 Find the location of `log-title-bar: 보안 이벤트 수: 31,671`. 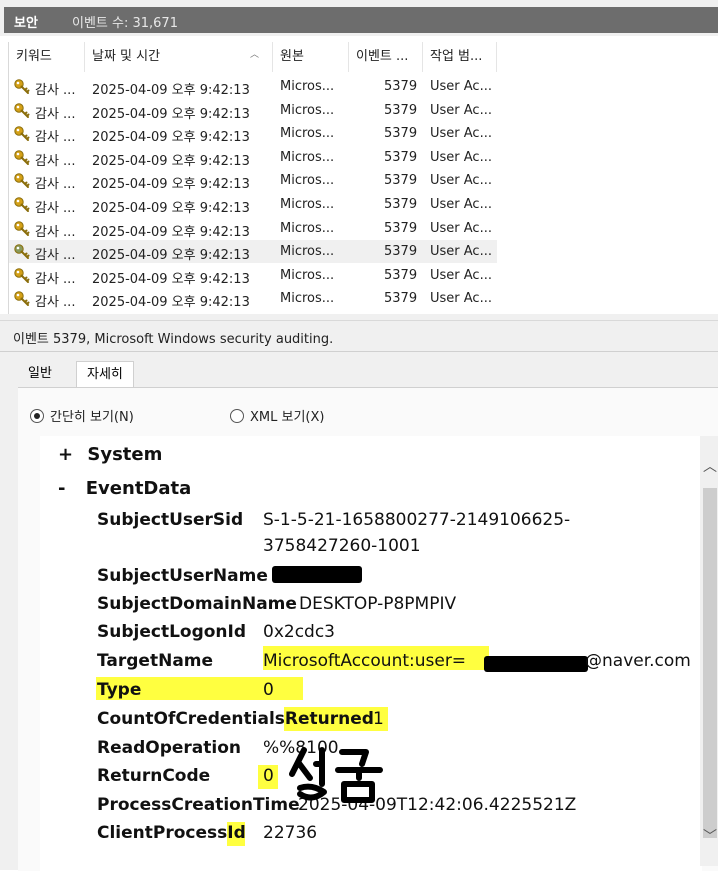

log-title-bar: 보안 이벤트 수: 31,671 is located at coordinates (361, 20).